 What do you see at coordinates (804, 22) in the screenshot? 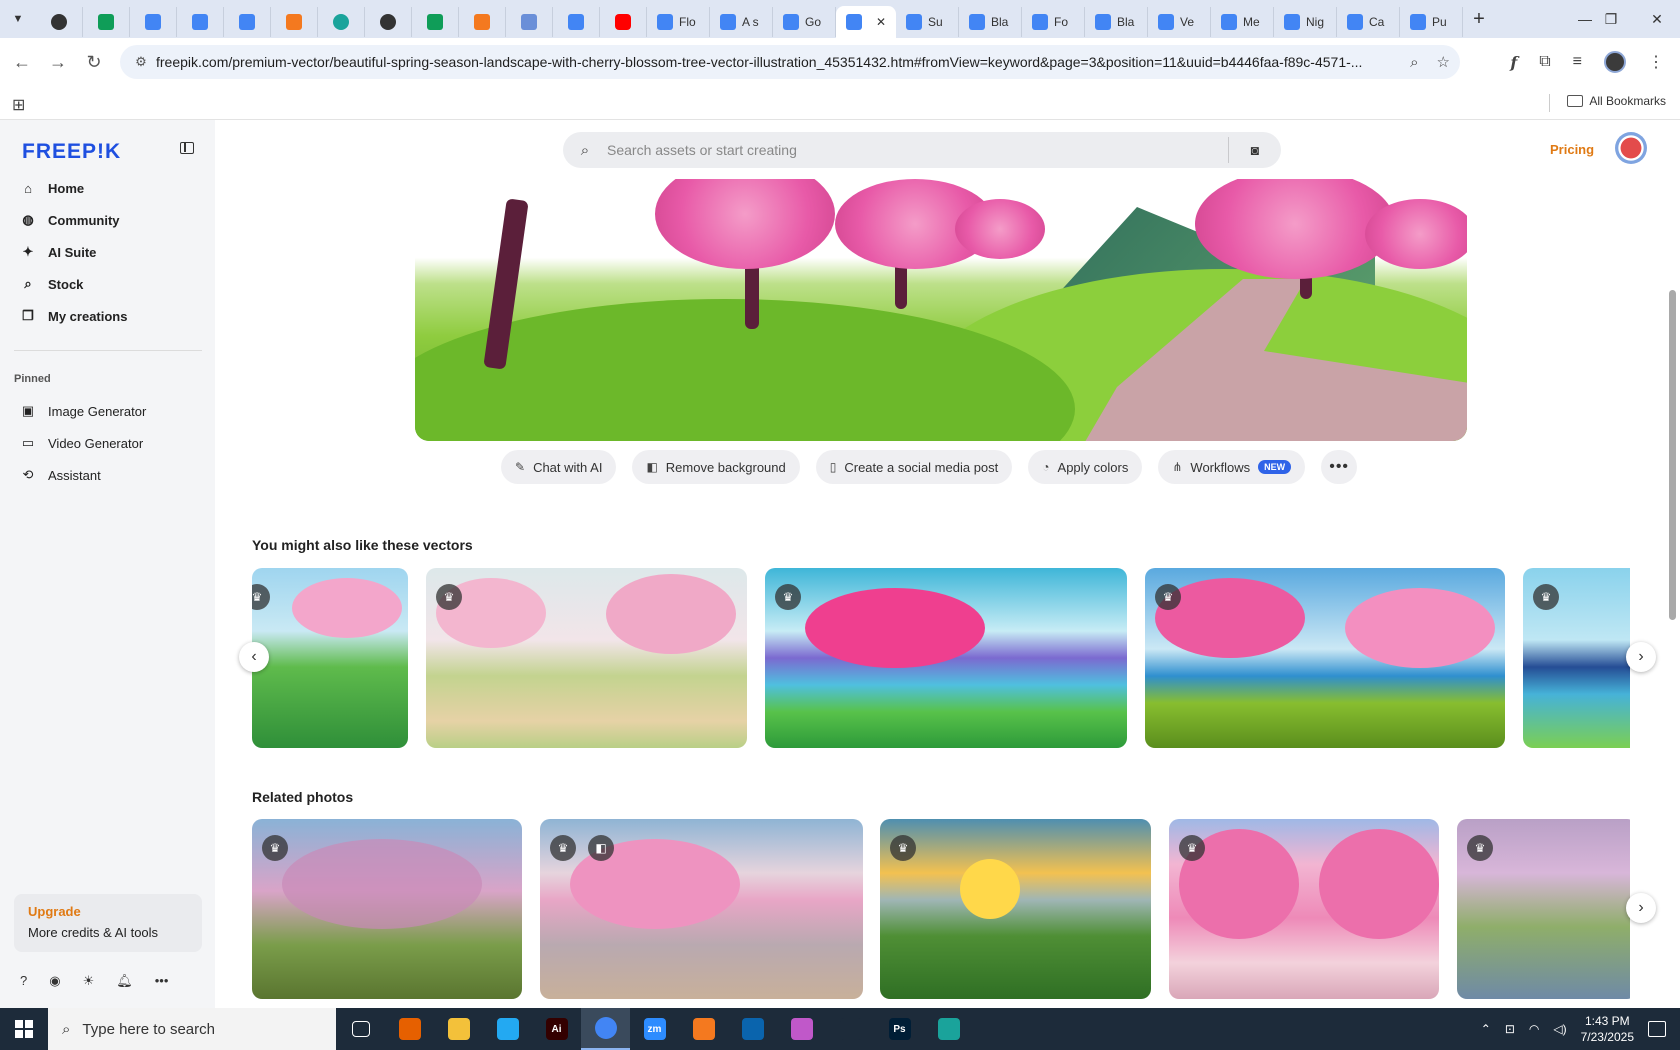
I see `browser-tab: Go` at bounding box center [804, 22].